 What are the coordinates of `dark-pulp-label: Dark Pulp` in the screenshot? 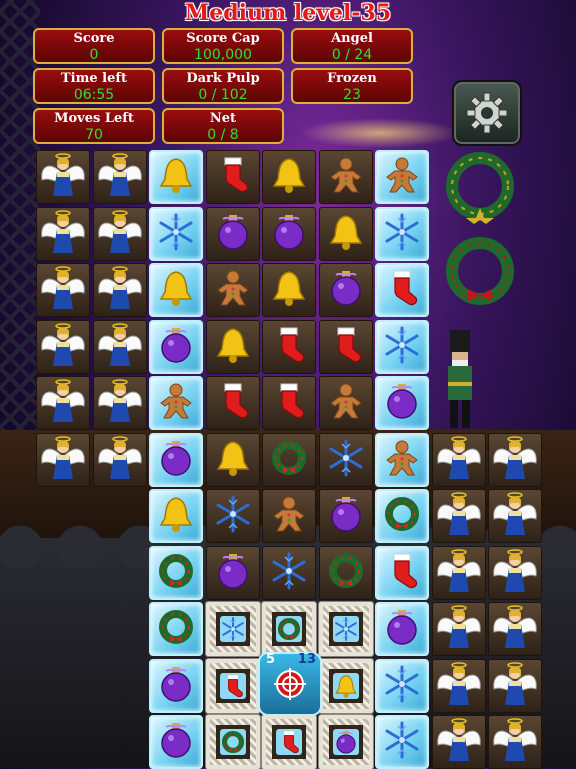 It's located at (223, 78).